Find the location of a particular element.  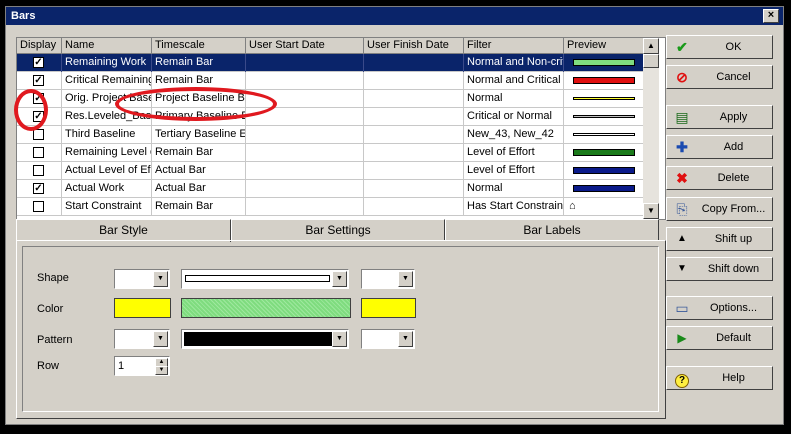

table-row: ✓ Actual Work Actual Bar Normal is located at coordinates (330, 189).